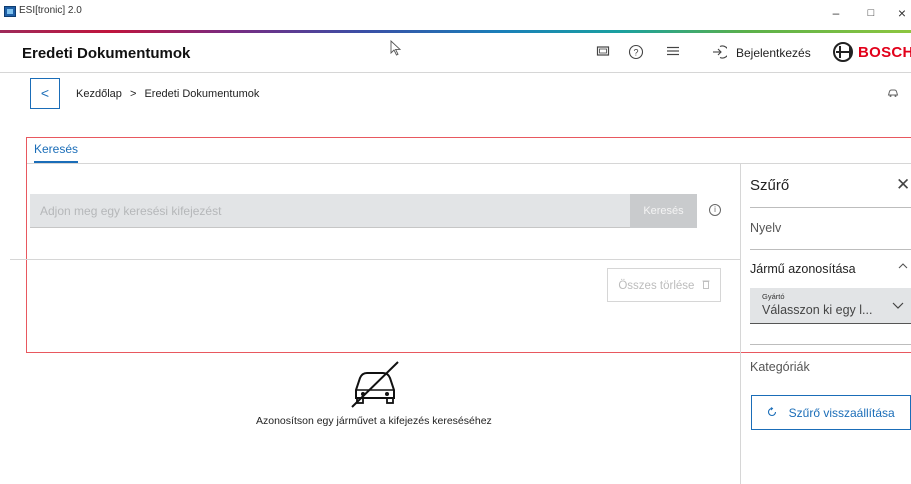 The width and height of the screenshot is (911, 484). I want to click on search-area-divider, so click(375, 259).